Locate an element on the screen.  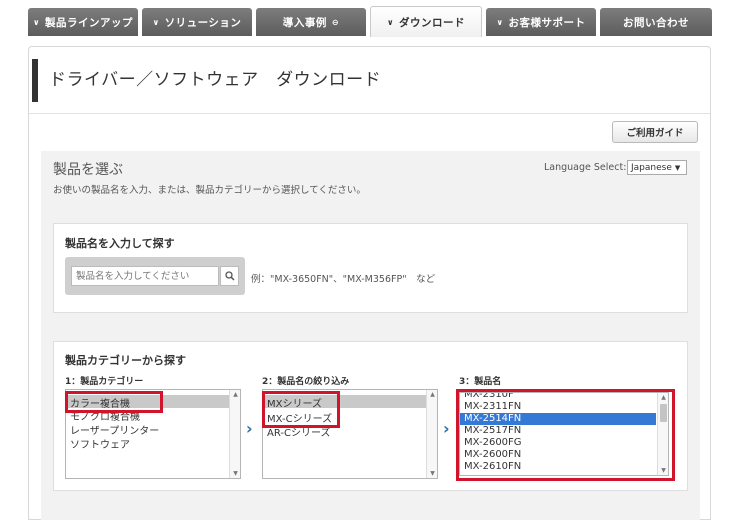
tab-label: お問い合わせ is located at coordinates (656, 22).